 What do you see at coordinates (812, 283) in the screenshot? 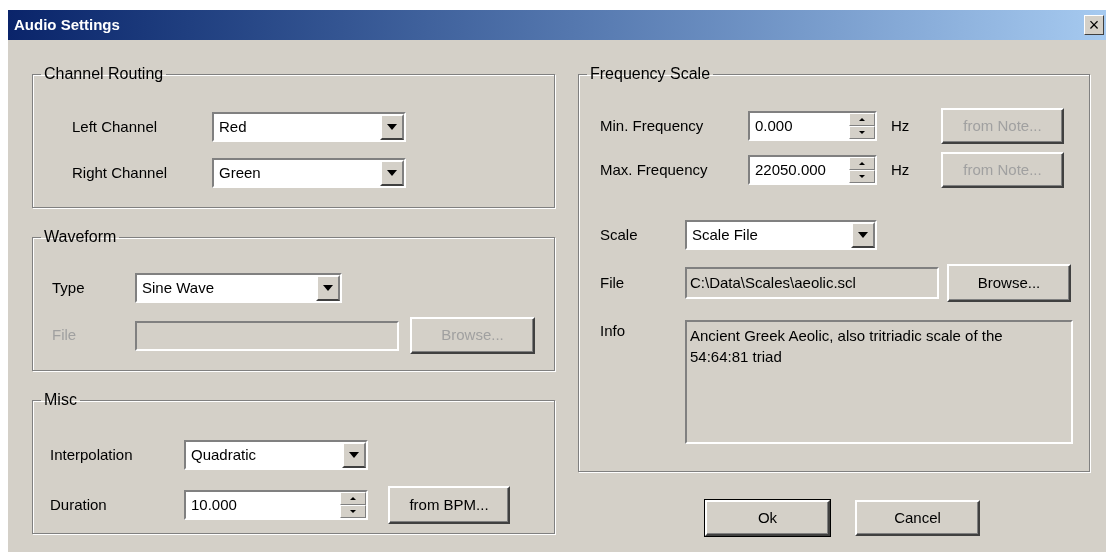
I see `file-path-field: C:\Data\Scales\aeolic.scl` at bounding box center [812, 283].